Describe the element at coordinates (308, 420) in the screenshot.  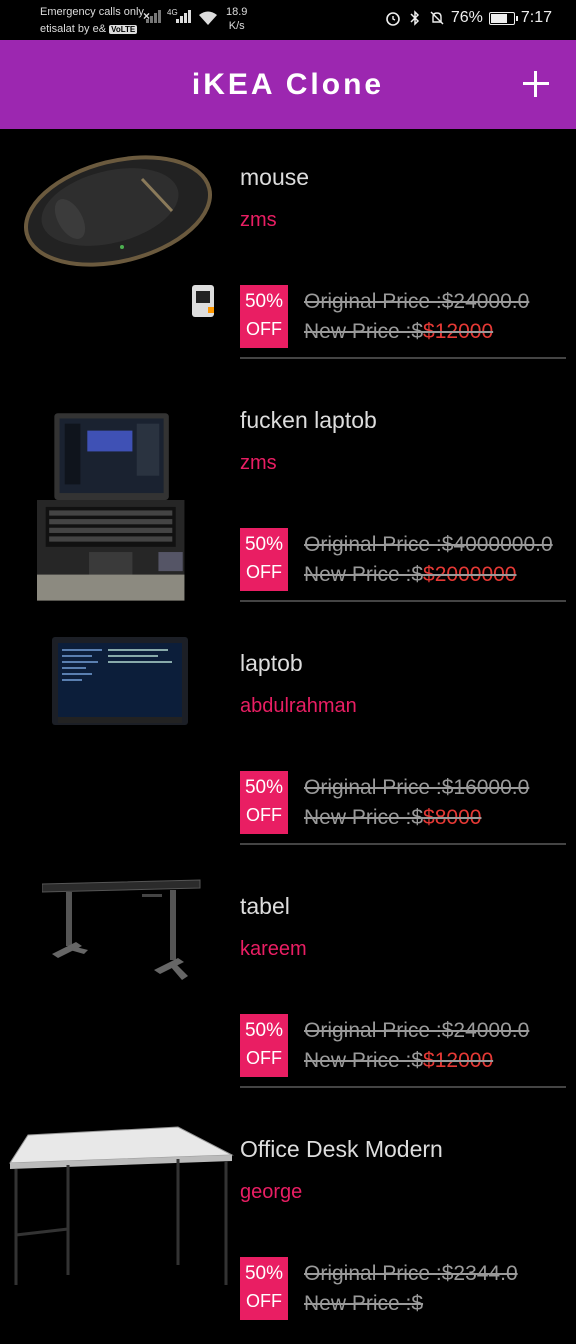
I see `product-name: fucken laptob` at that location.